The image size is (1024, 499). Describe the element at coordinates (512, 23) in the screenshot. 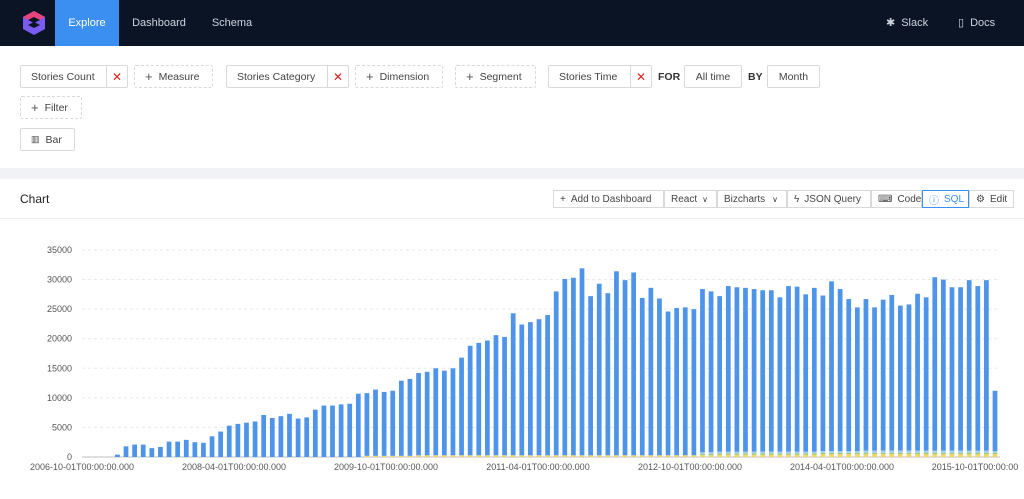

I see `top-navbar: Explore Dashboard Schema ✱ Slack ▯ Docs` at that location.